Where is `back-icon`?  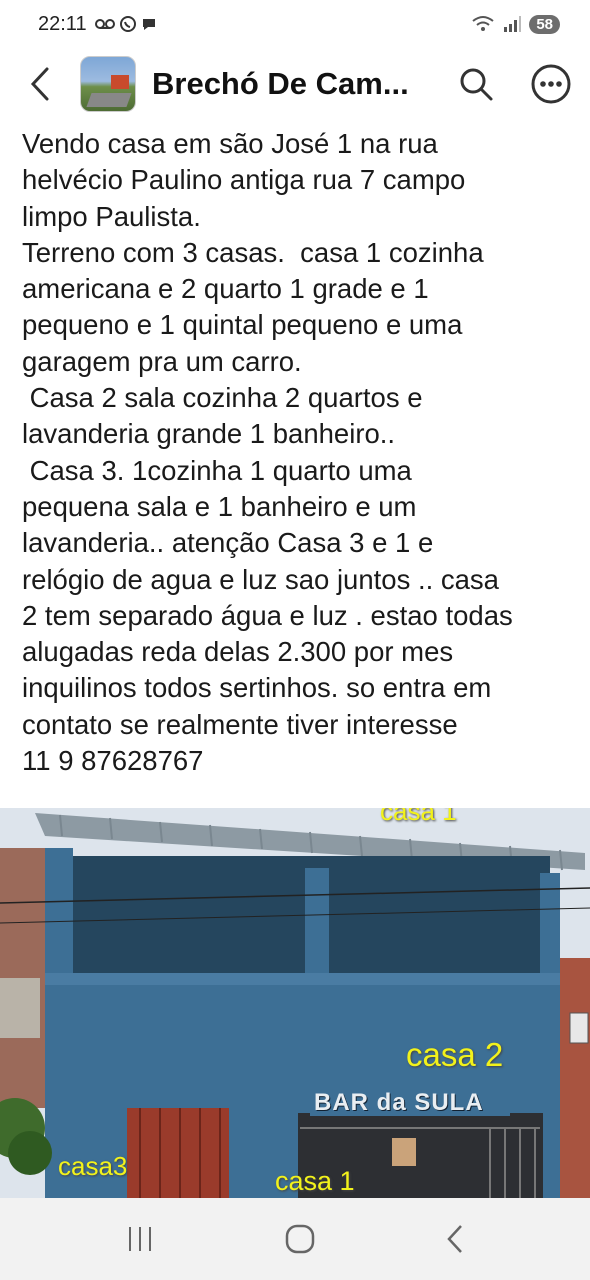
back-icon is located at coordinates (455, 1239).